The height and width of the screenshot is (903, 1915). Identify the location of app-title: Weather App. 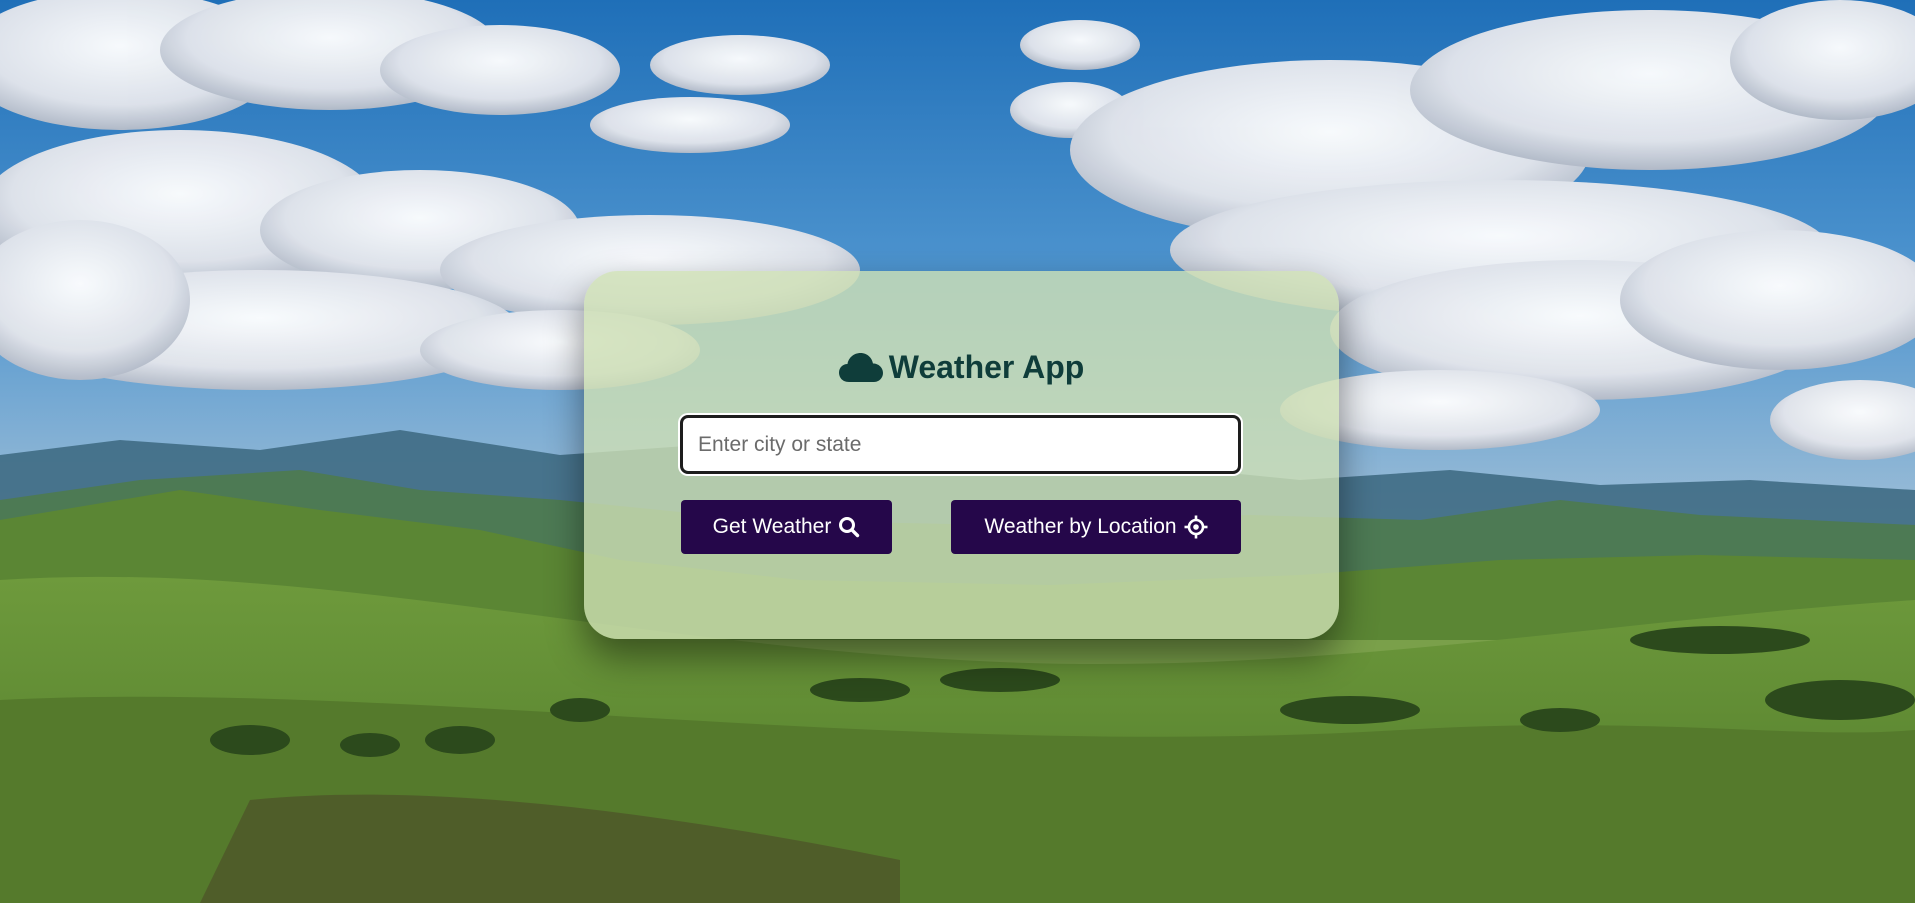
(961, 367).